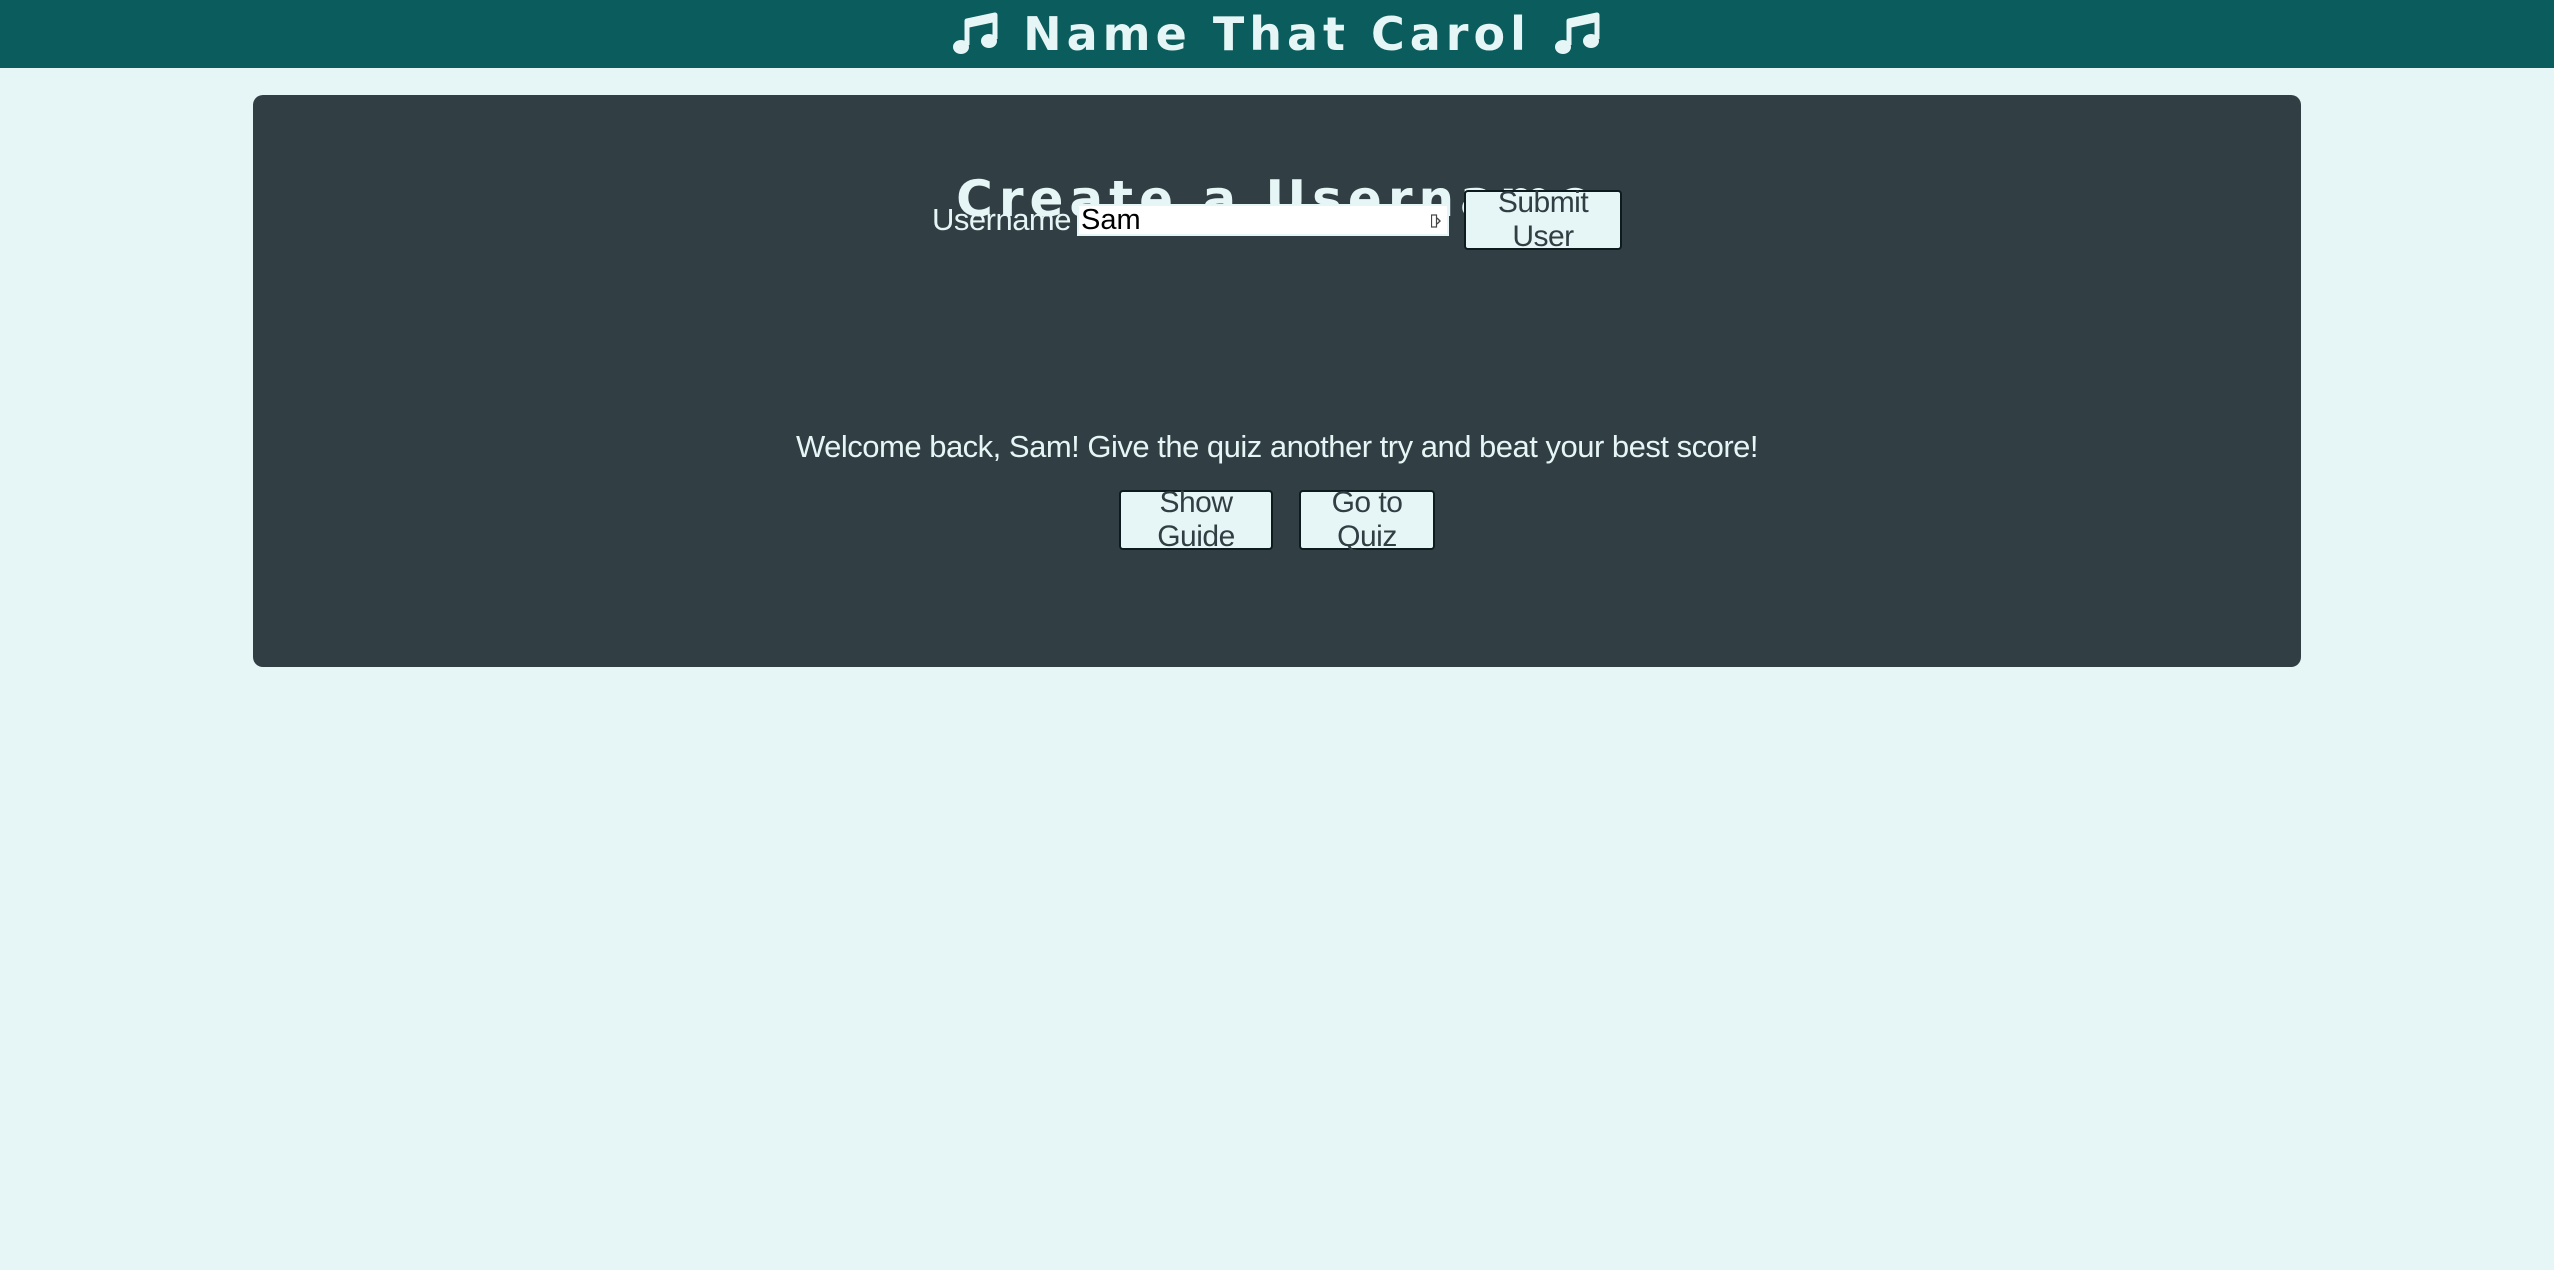 The width and height of the screenshot is (2554, 1270). Describe the element at coordinates (1196, 519) in the screenshot. I see `show-guide-button: Show Guide` at that location.